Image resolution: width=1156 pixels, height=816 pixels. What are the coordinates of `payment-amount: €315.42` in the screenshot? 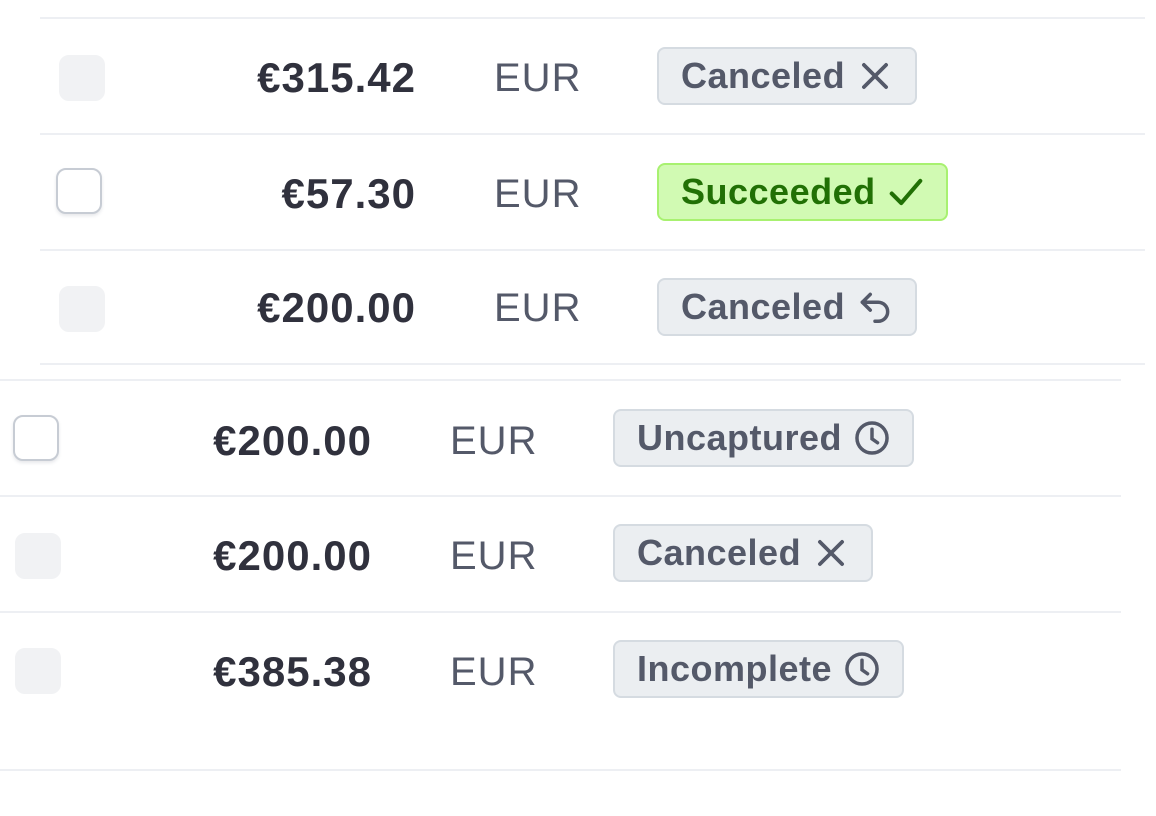 It's located at (336, 77).